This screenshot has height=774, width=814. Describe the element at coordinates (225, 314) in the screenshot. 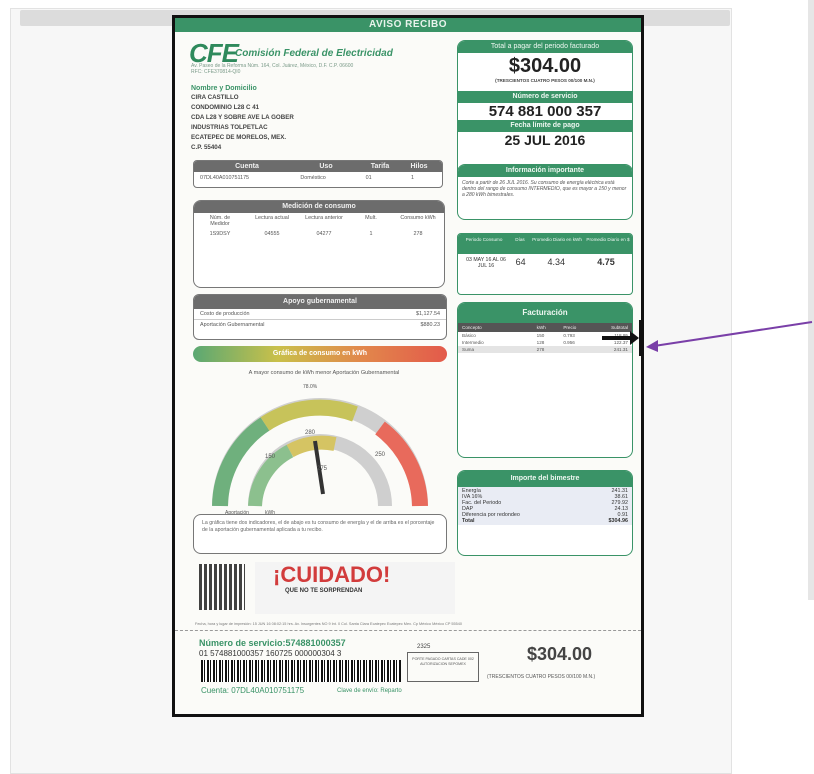

I see `apoyo-label: Costo de producción` at that location.